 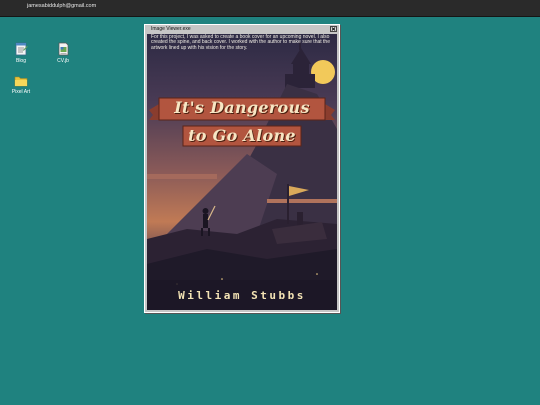 I want to click on desktop-icon-label: Blog, so click(x=20, y=61).